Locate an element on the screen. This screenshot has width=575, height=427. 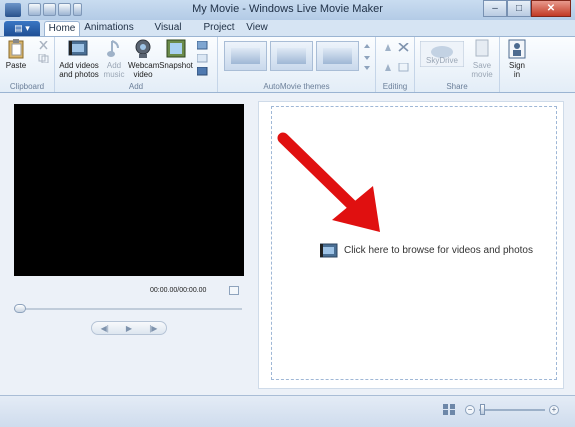
save-movie-icon is located at coordinates (482, 48).